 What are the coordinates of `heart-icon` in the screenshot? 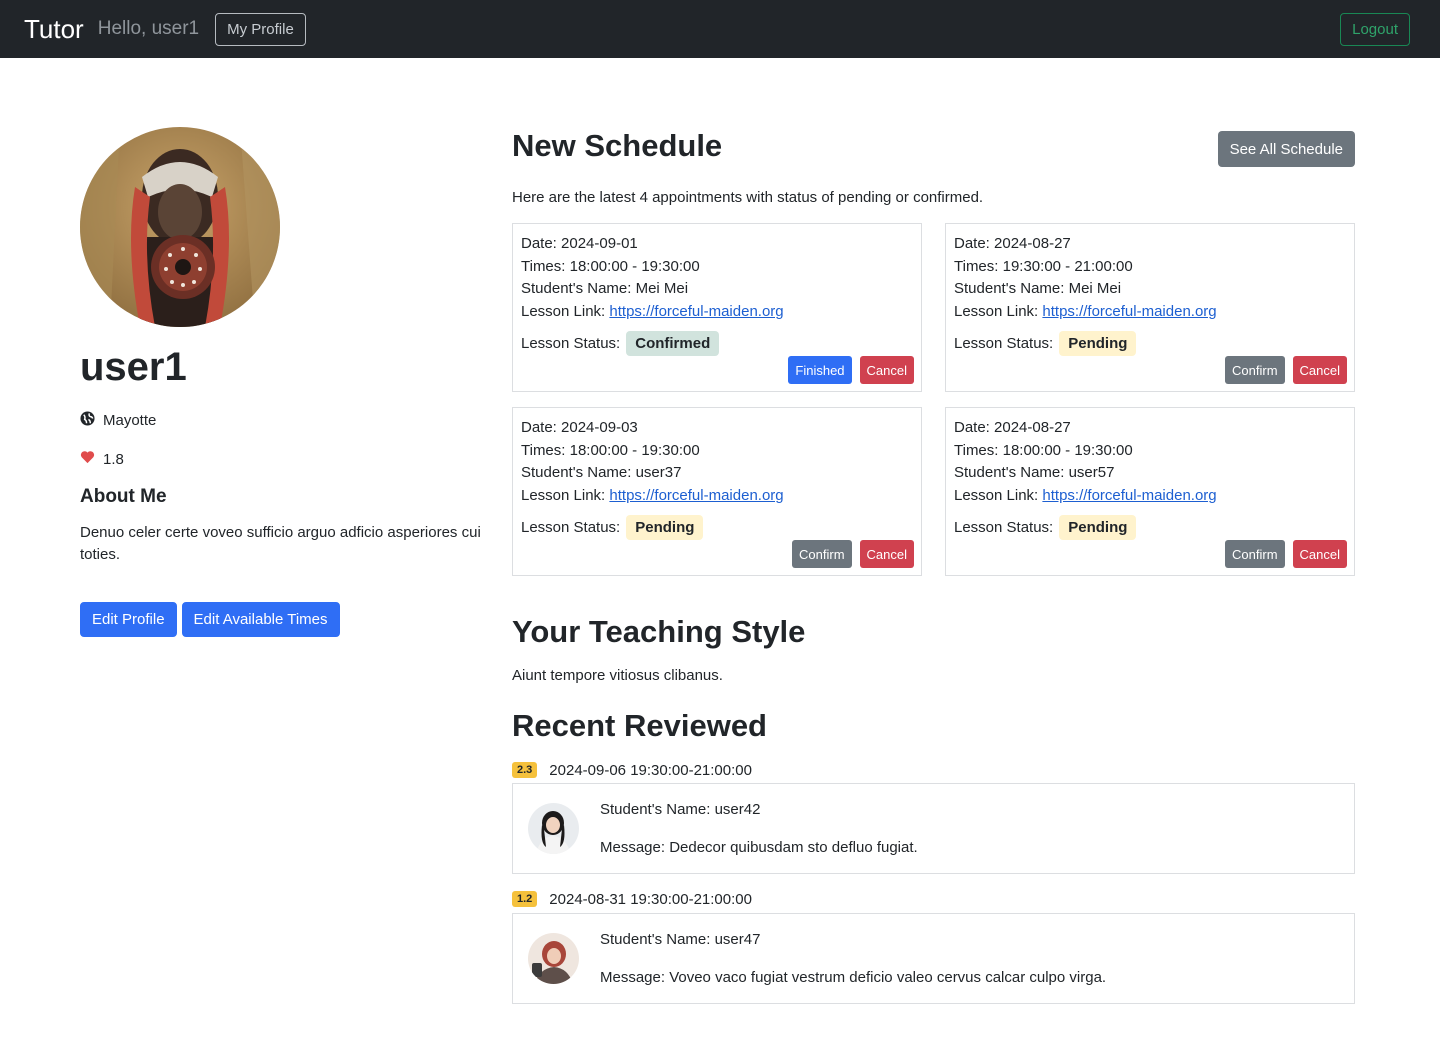 It's located at (87, 459).